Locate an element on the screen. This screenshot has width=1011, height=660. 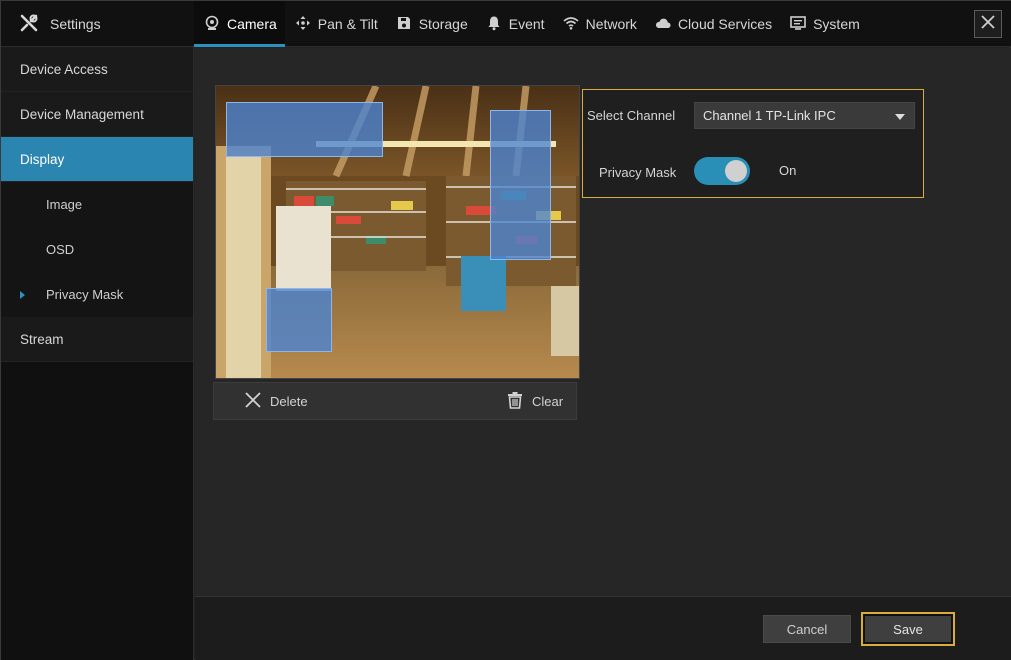
sidebar-subitem-privacy-mask: Privacy Mask is located at coordinates (97, 294).